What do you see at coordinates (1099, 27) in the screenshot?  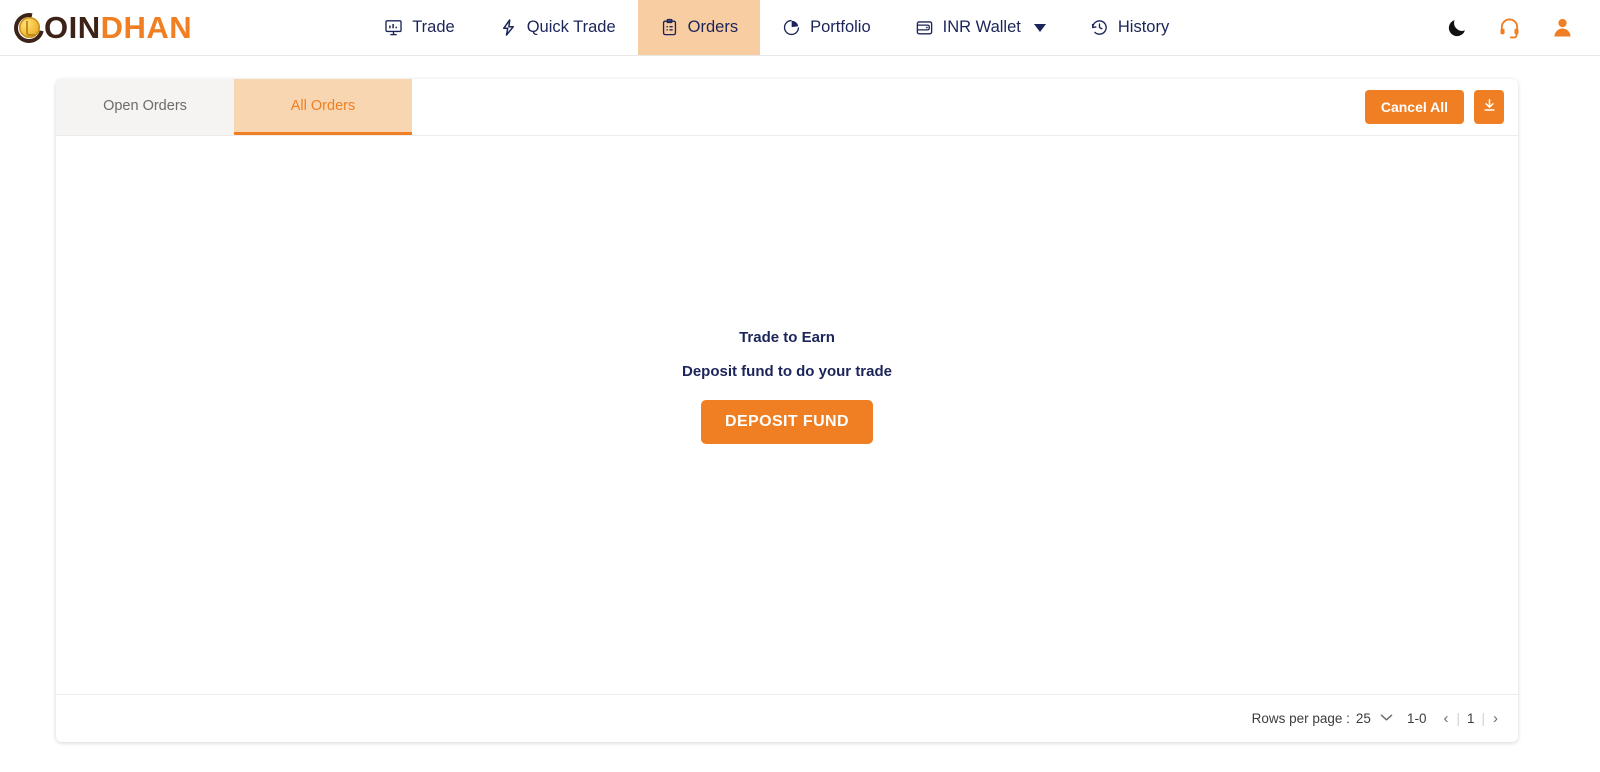 I see `clock-history-icon` at bounding box center [1099, 27].